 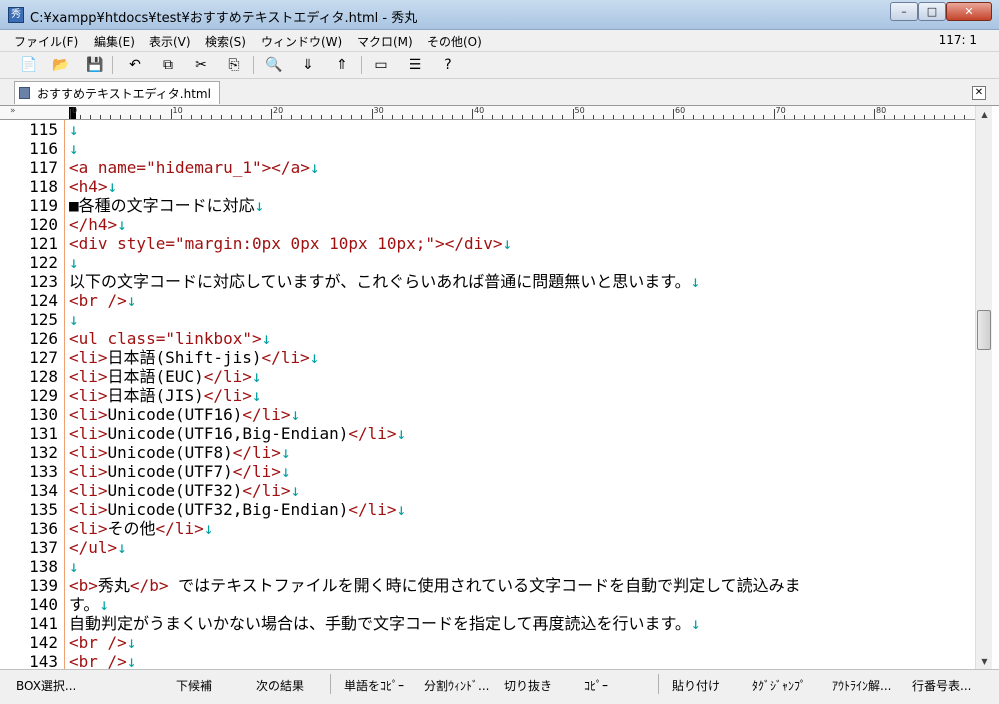 I want to click on scroll-down-icon: ▼, so click(x=984, y=661).